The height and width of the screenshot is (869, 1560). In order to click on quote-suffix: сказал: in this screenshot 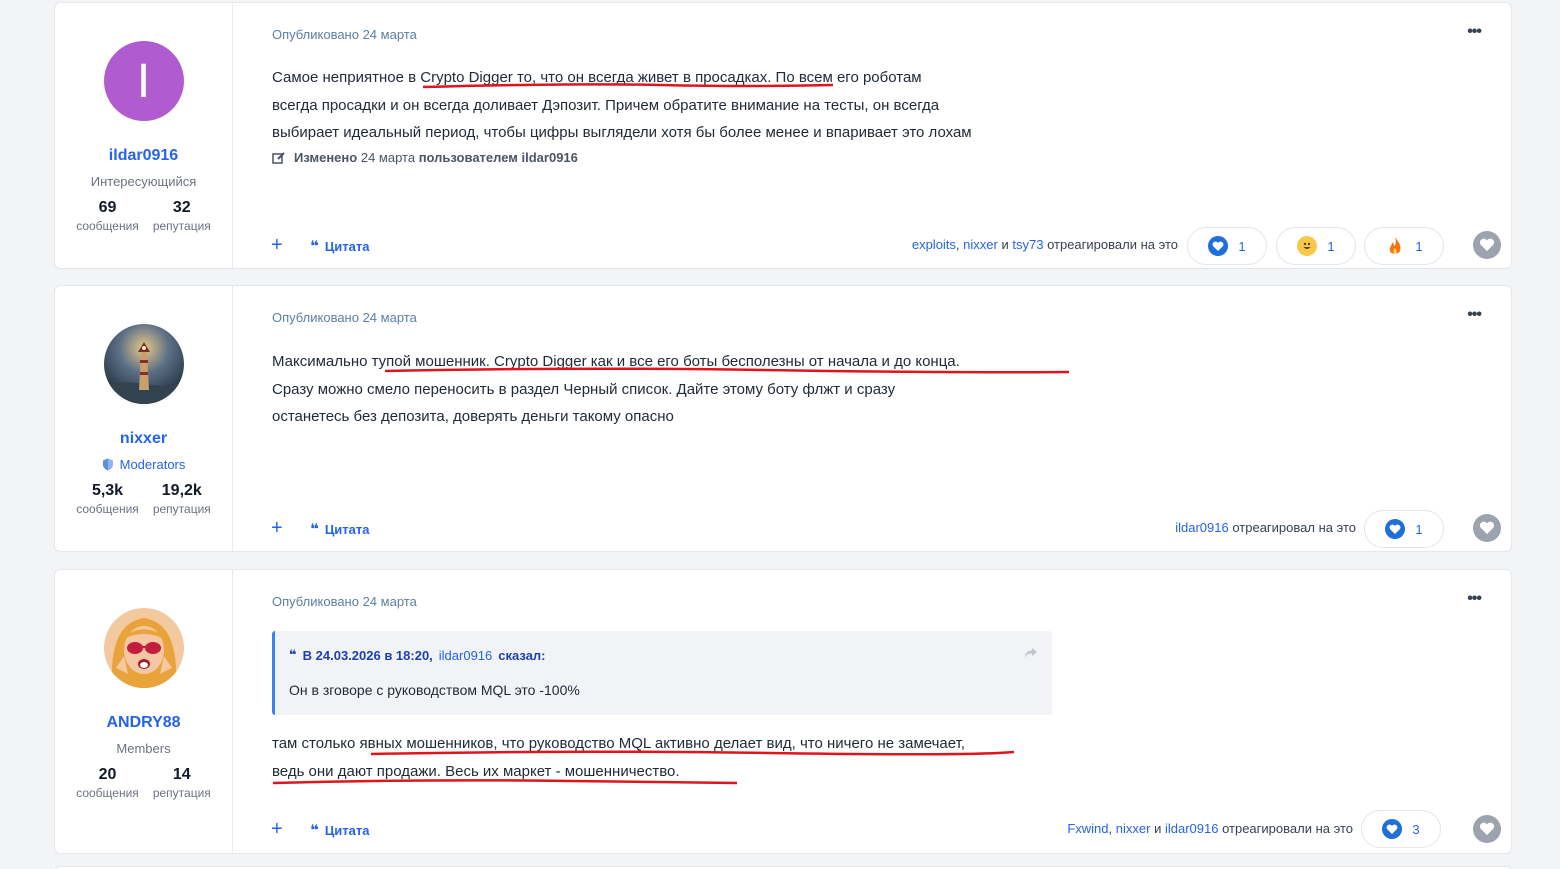, I will do `click(522, 655)`.